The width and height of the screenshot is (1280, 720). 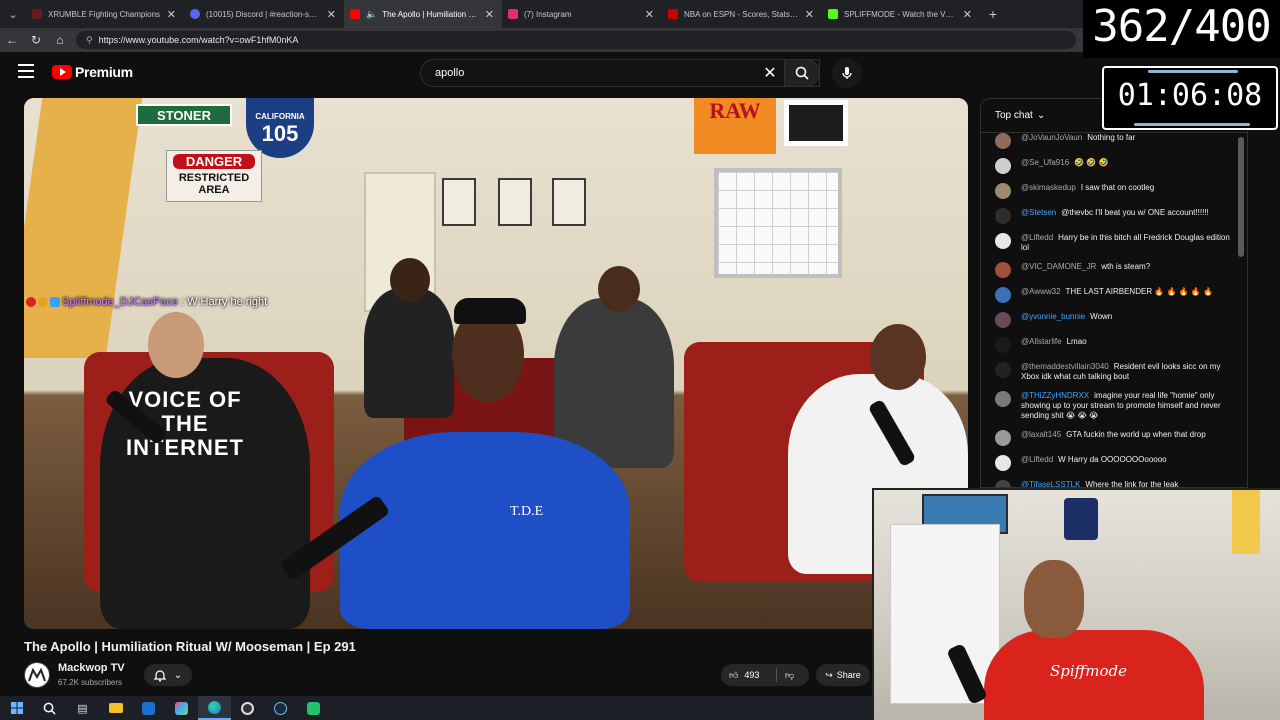 I want to click on chat-message: @VIC_DAMONE_JR wth is steam?, so click(x=1112, y=270).